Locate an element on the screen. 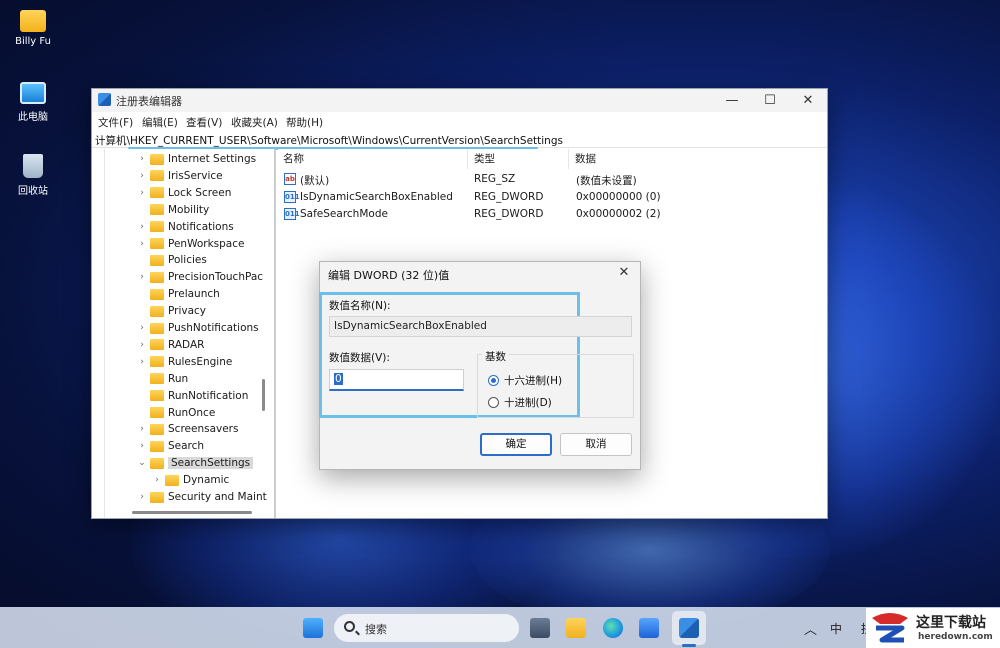 Image resolution: width=1000 pixels, height=648 pixels. tree-node-label: Lock Screen is located at coordinates (200, 192).